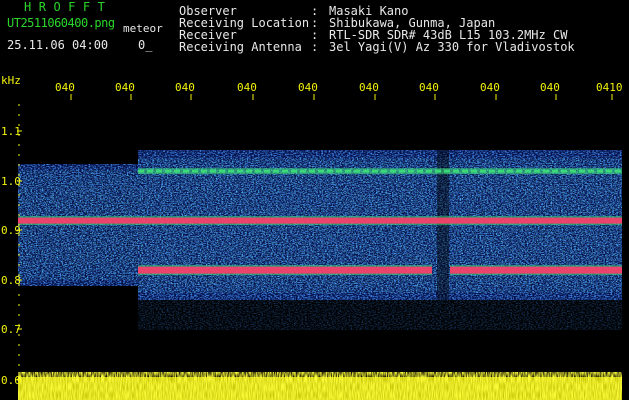  What do you see at coordinates (11, 280) in the screenshot?
I see `frequency-tick-label: 0.8` at bounding box center [11, 280].